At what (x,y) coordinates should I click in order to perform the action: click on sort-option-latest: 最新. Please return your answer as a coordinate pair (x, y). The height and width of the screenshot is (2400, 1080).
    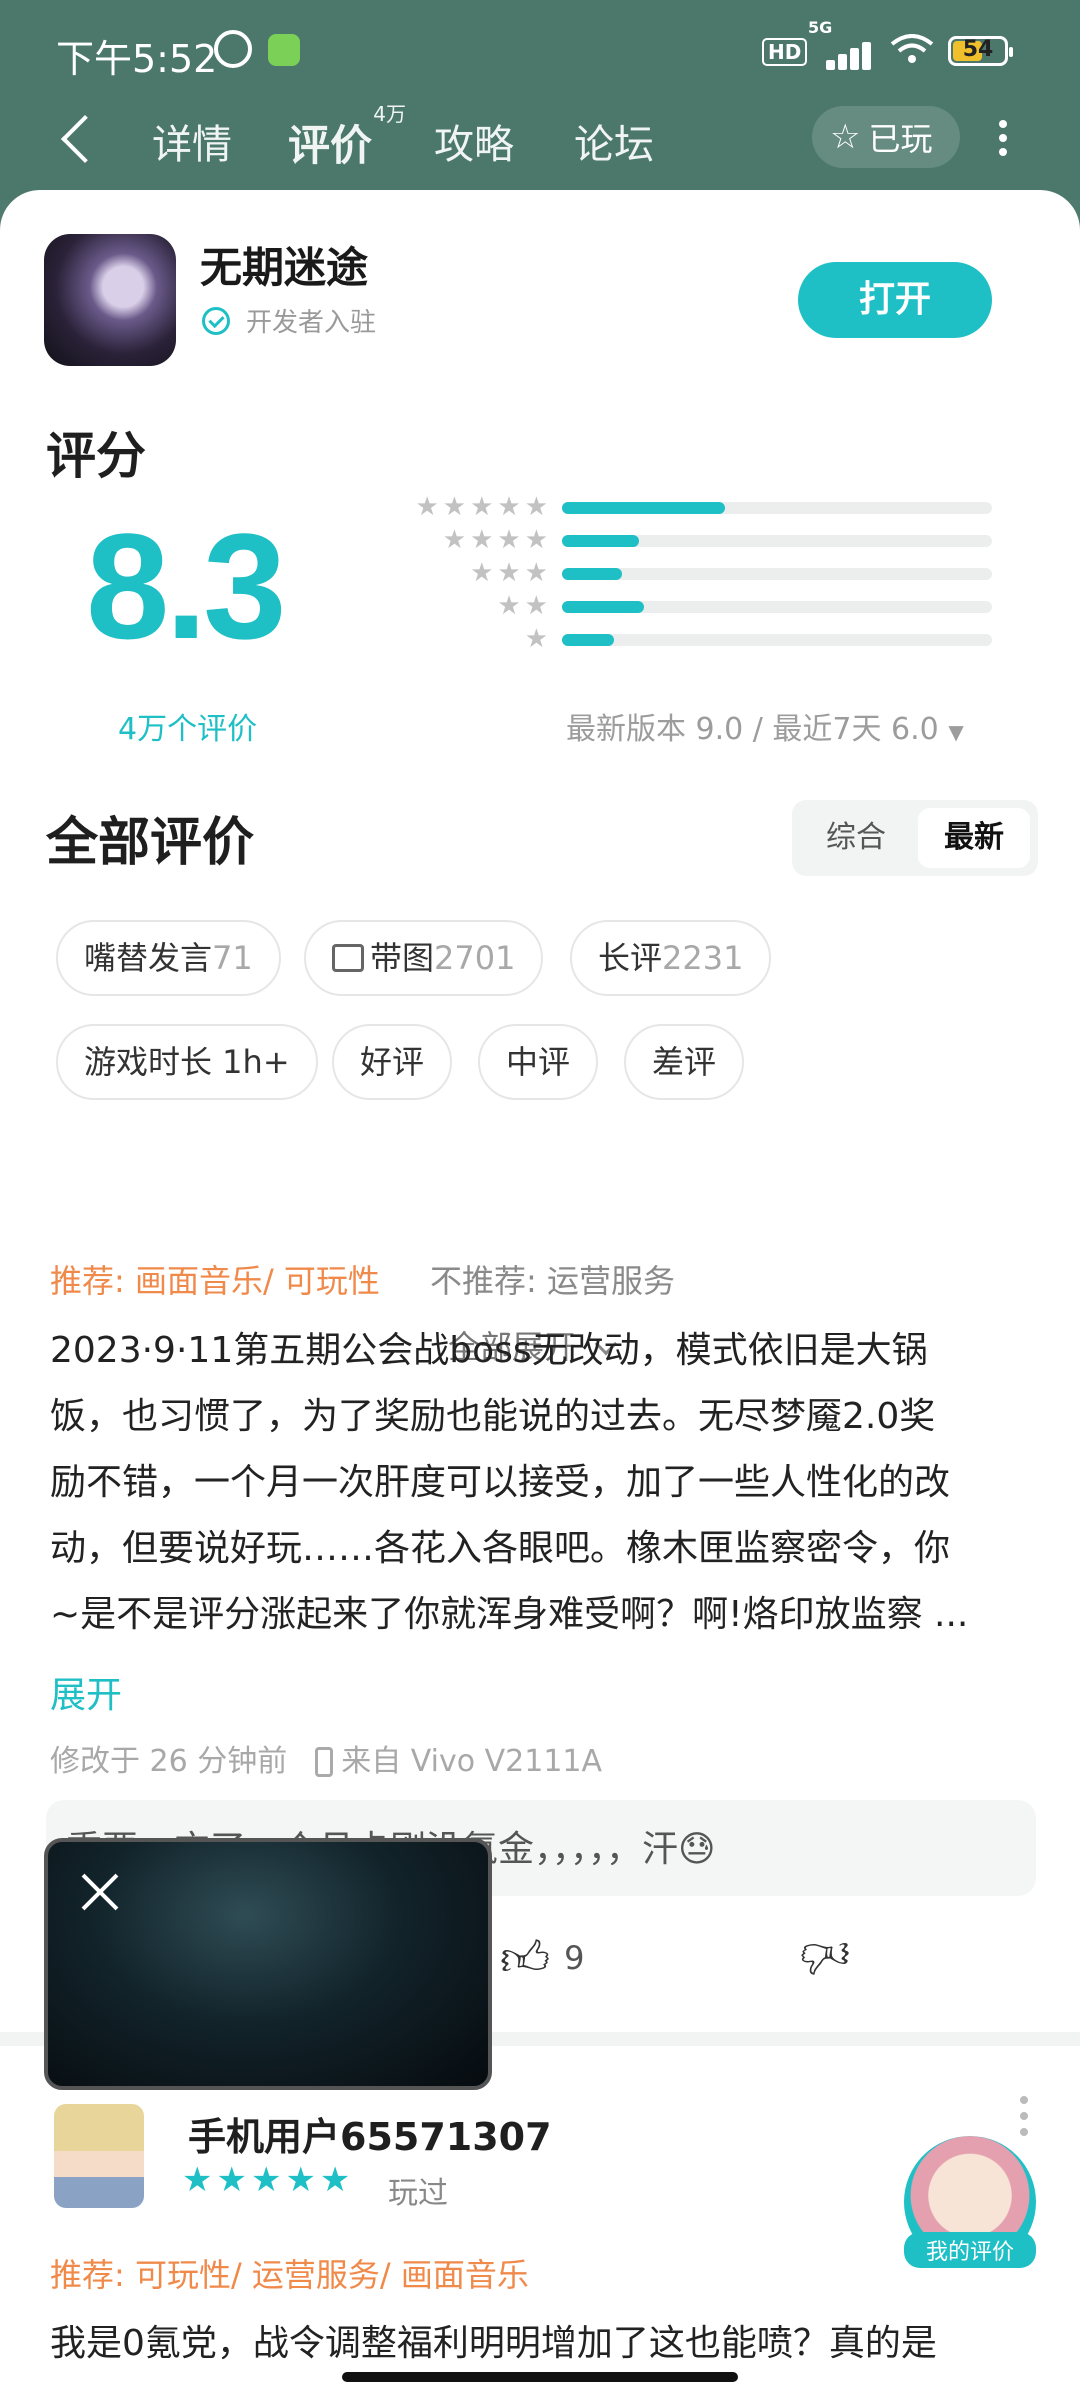
    Looking at the image, I should click on (974, 838).